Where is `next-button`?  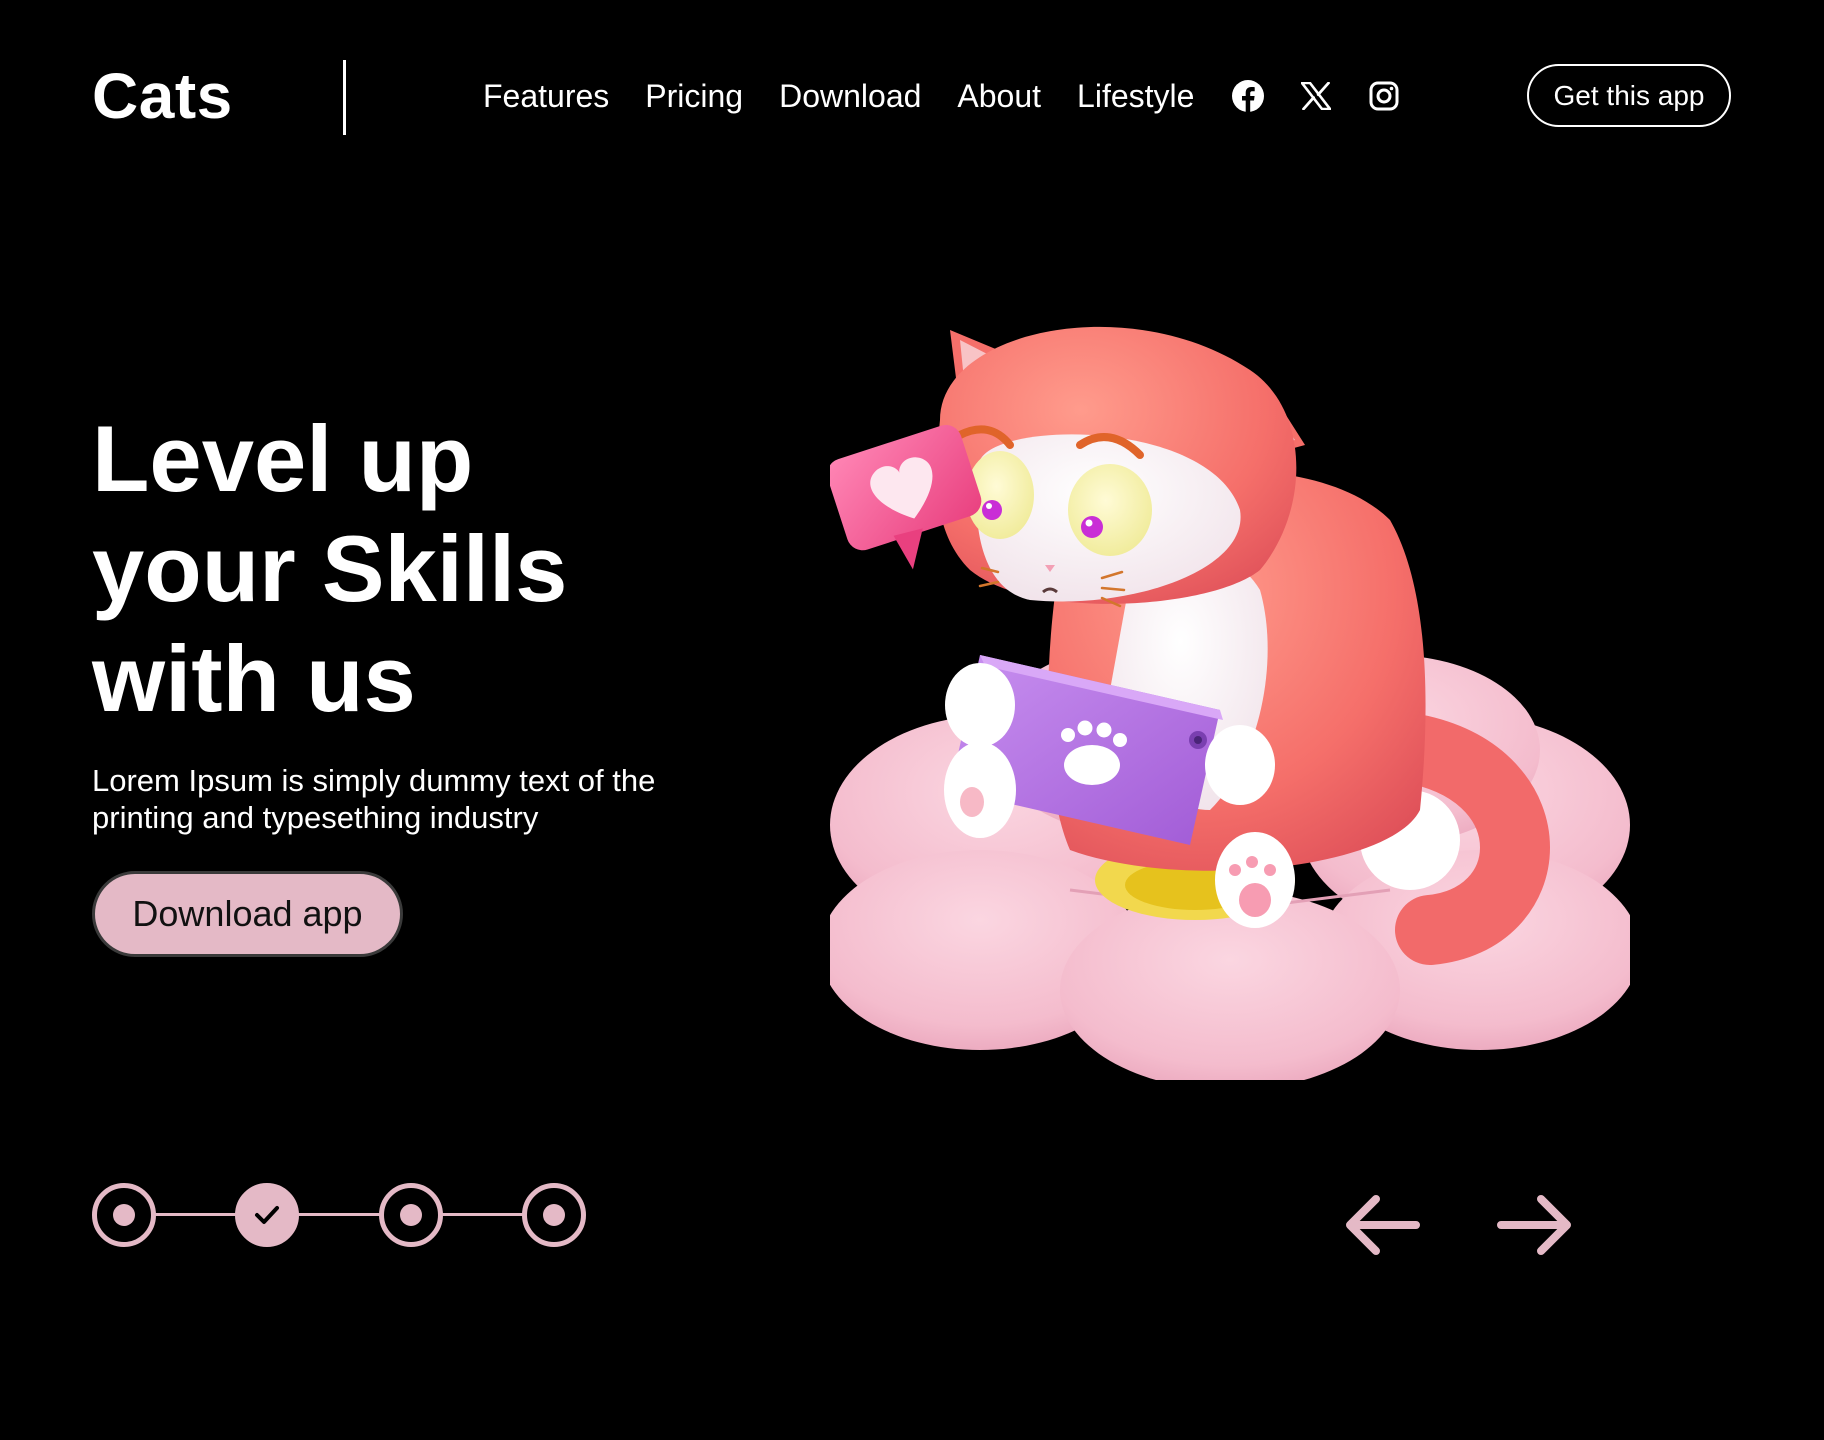
next-button is located at coordinates (1535, 1225).